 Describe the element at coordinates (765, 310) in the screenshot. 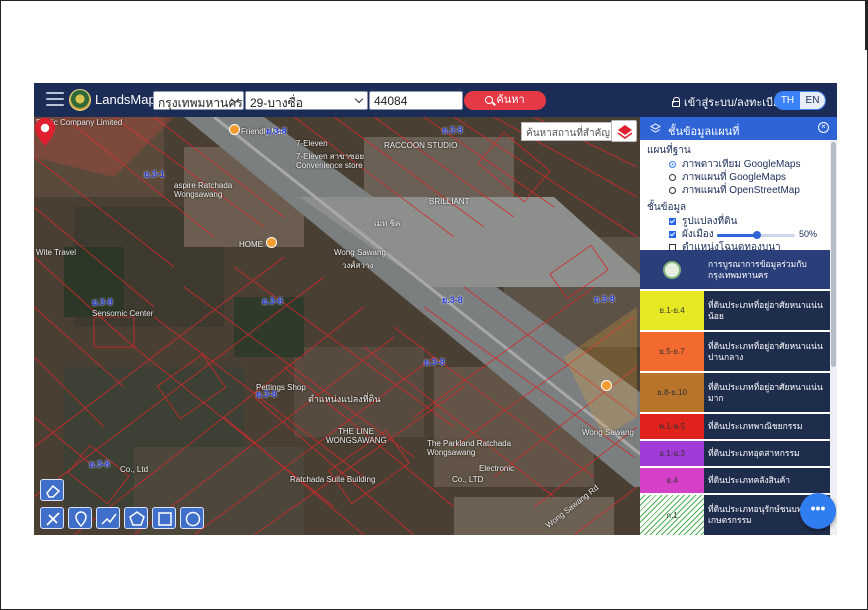

I see `legend-text: ที่ดินประเภทที่อยู่อาศัยหนาแน่นน้อย` at that location.